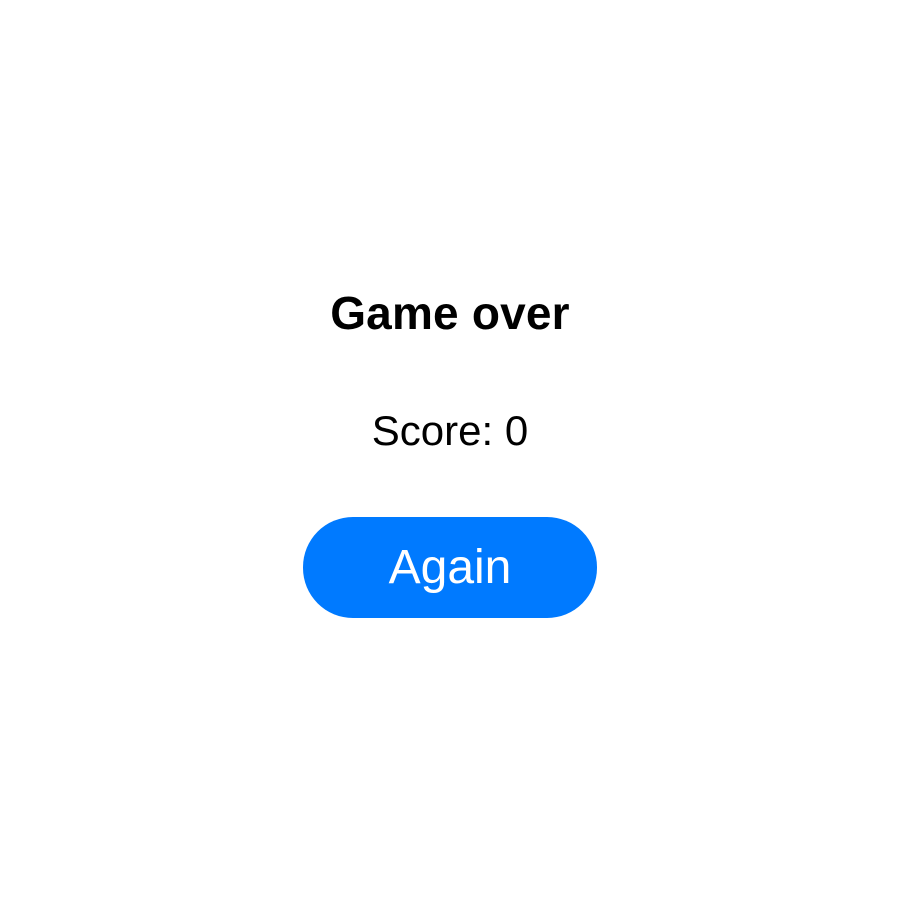  I want to click on again-button: Again, so click(450, 567).